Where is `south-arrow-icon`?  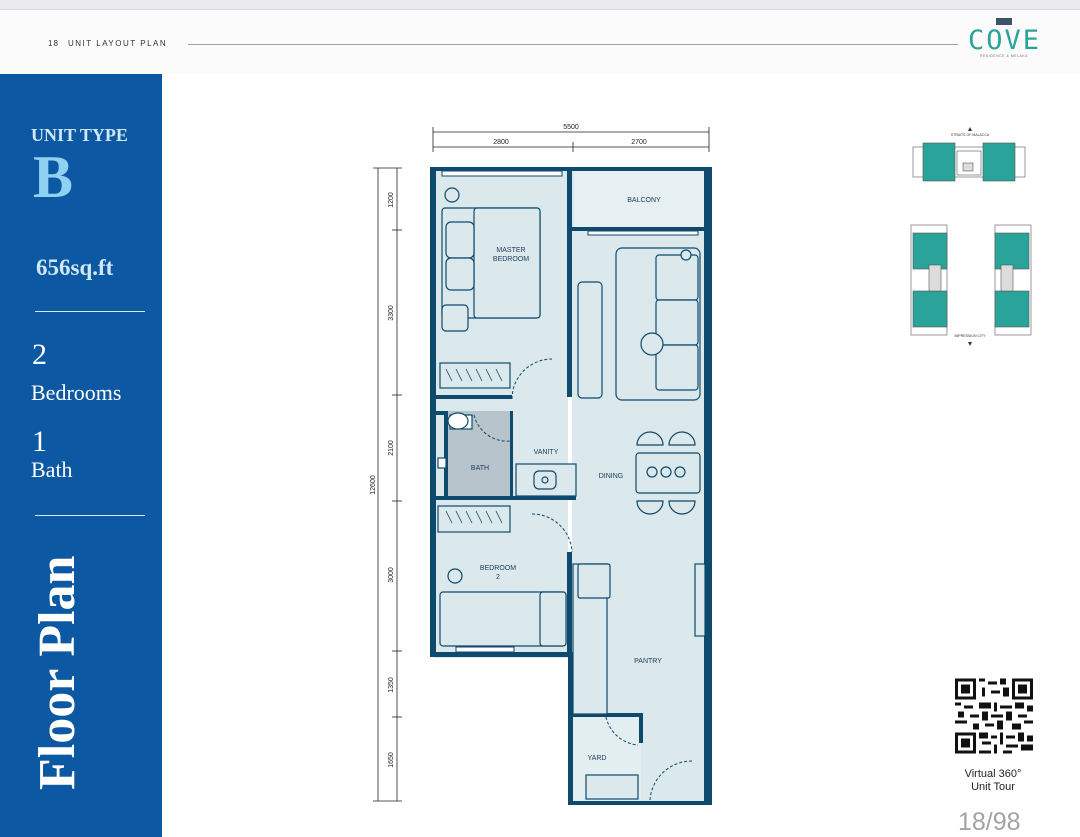
south-arrow-icon is located at coordinates (970, 344).